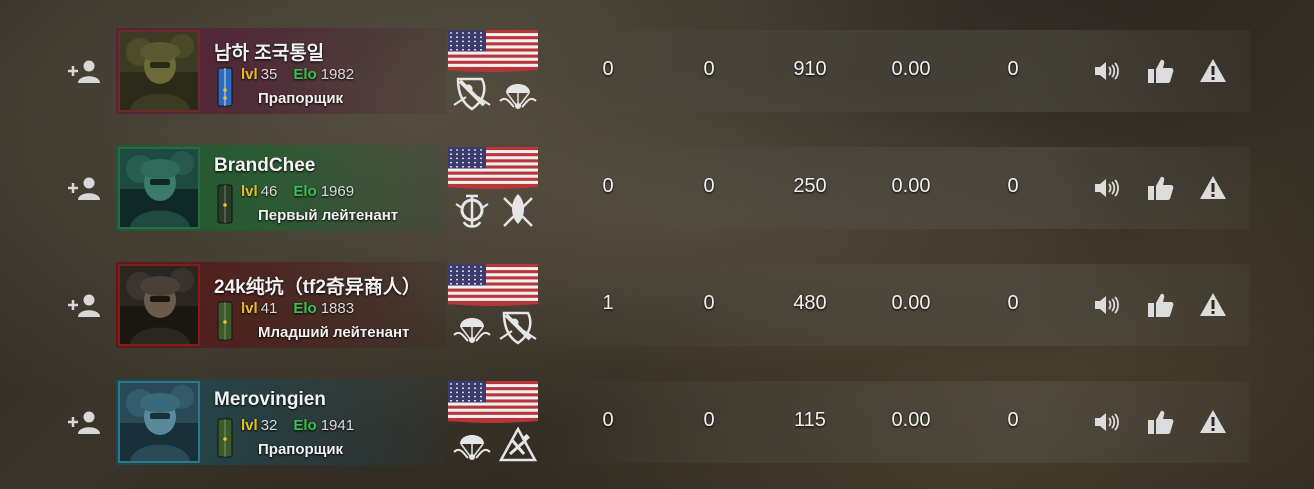  What do you see at coordinates (810, 69) in the screenshot?
I see `score-stat: 910` at bounding box center [810, 69].